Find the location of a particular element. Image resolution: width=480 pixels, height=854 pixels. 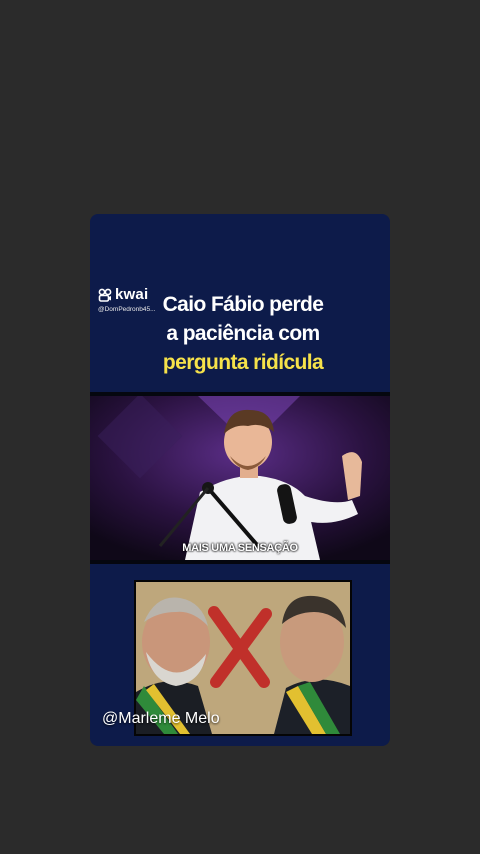

headline-line-1: Caio Fábio perde is located at coordinates (243, 304).